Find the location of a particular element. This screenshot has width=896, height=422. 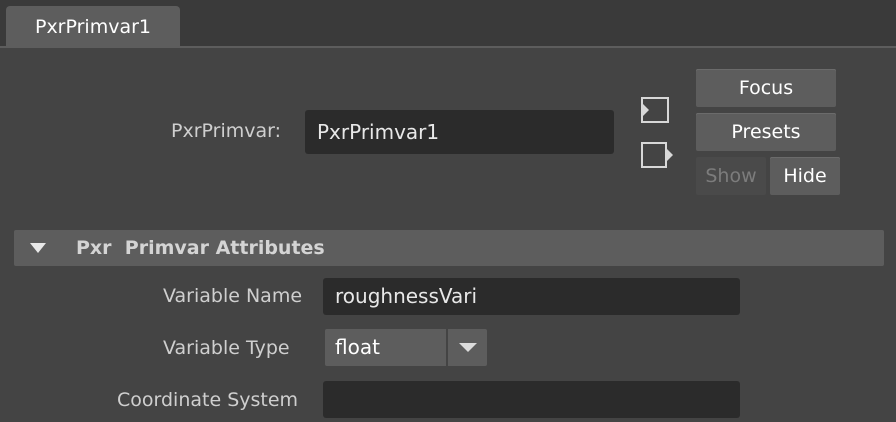

variable-type-value: float is located at coordinates (357, 347).